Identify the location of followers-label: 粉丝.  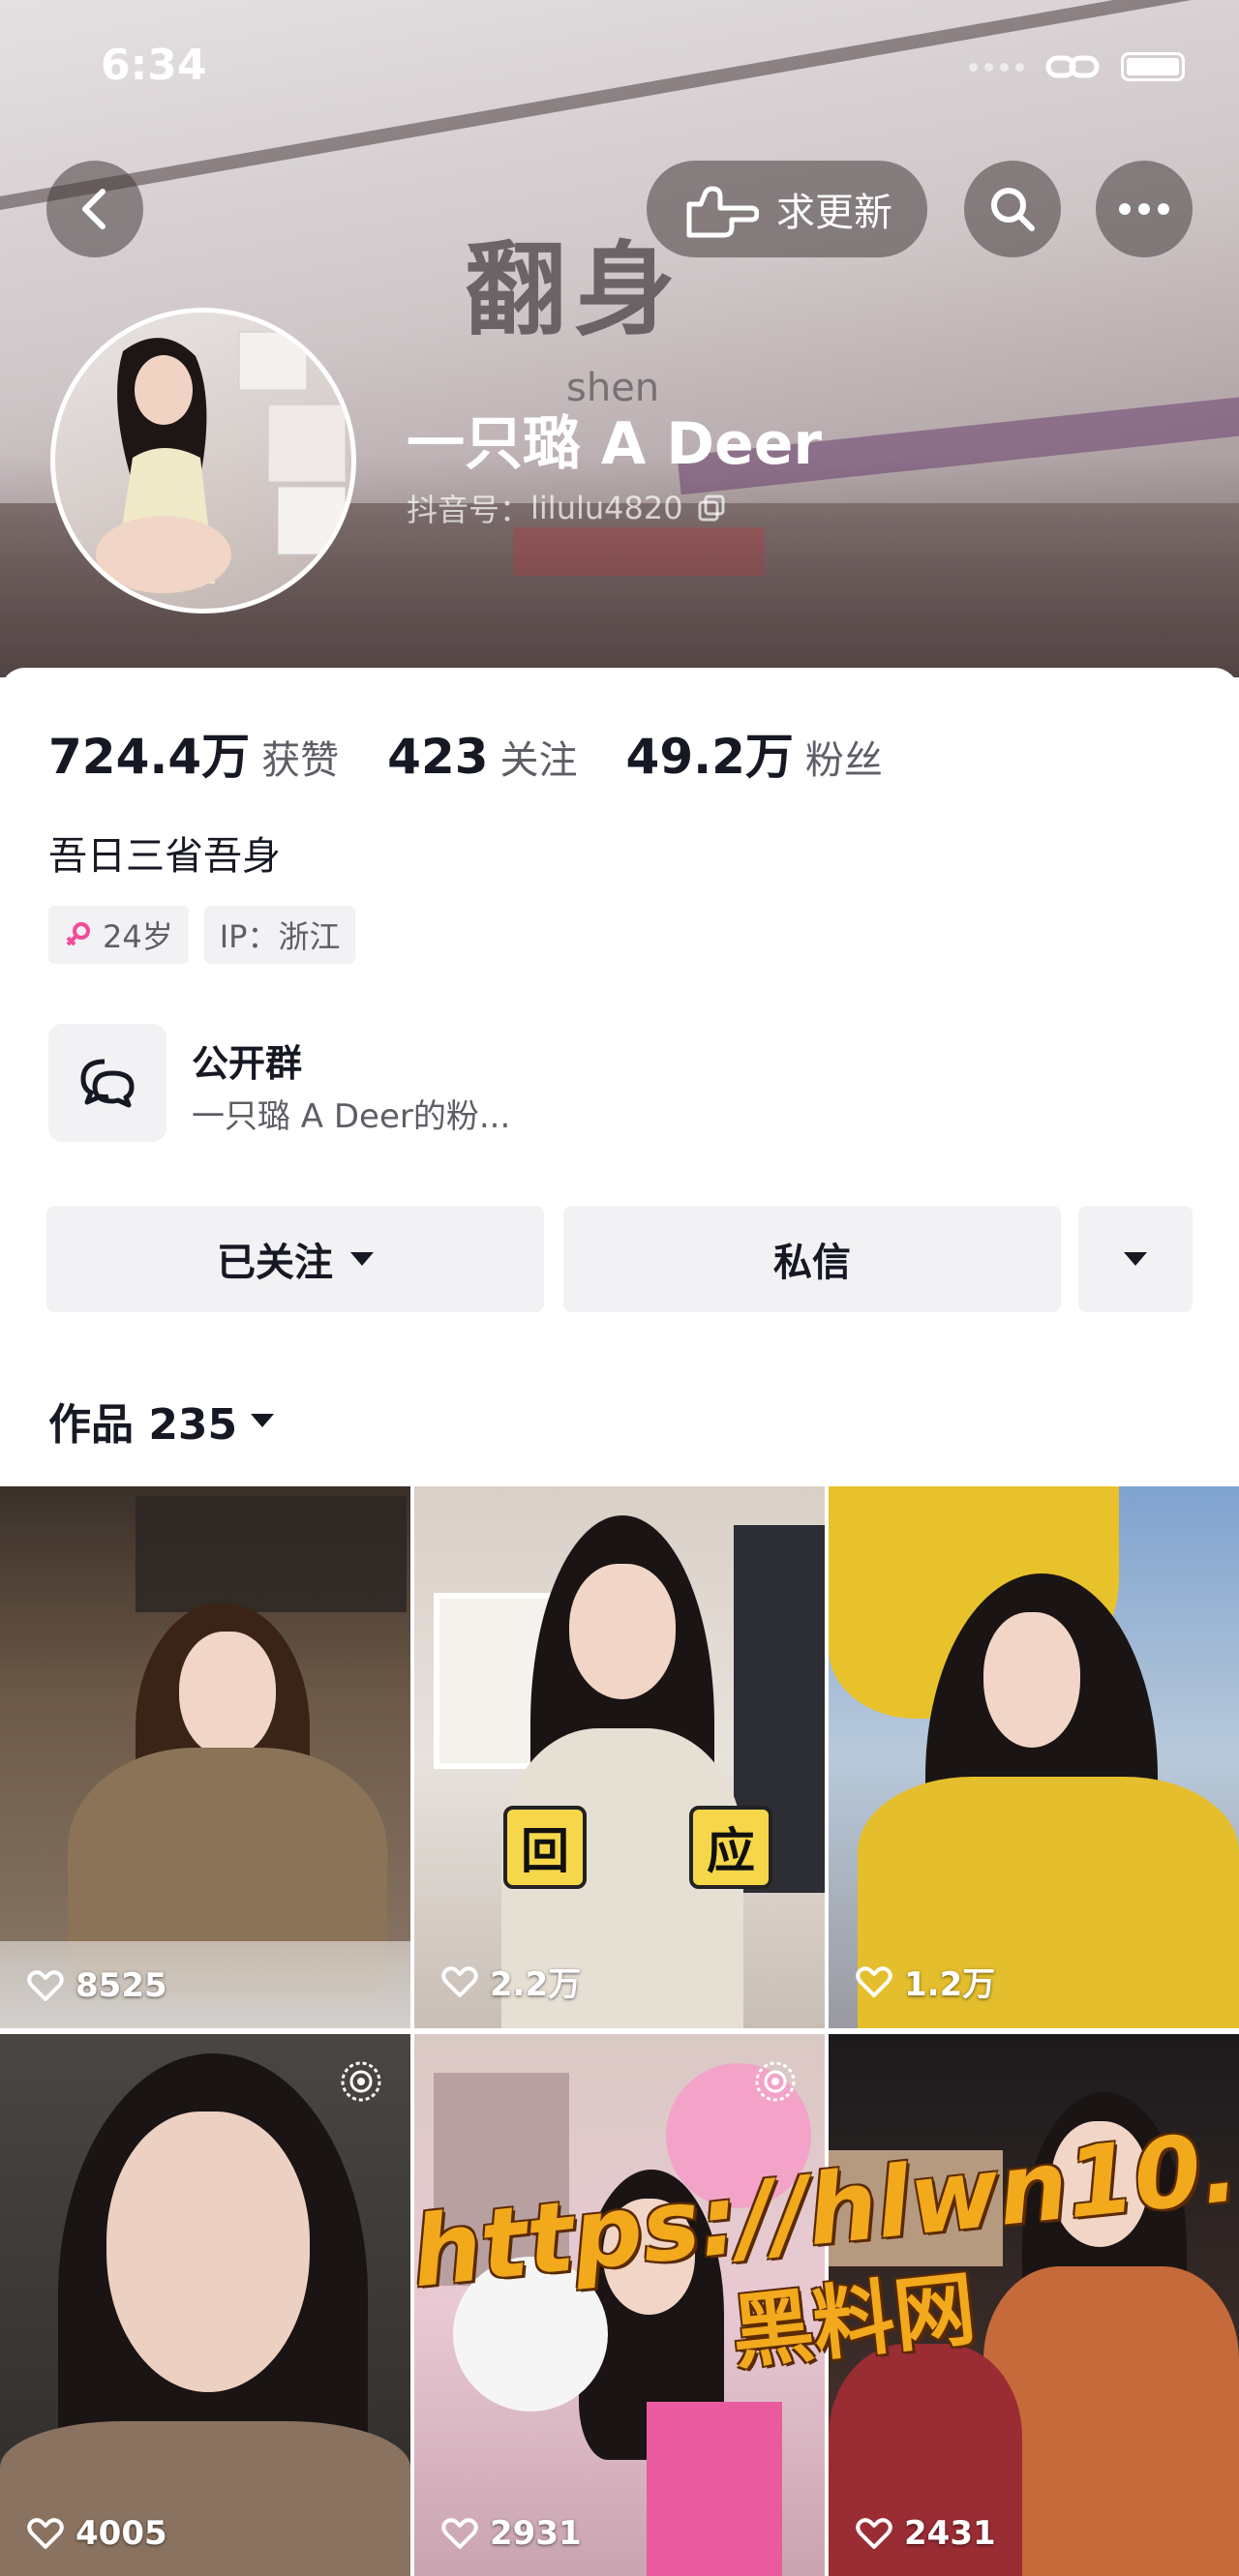
(843, 760).